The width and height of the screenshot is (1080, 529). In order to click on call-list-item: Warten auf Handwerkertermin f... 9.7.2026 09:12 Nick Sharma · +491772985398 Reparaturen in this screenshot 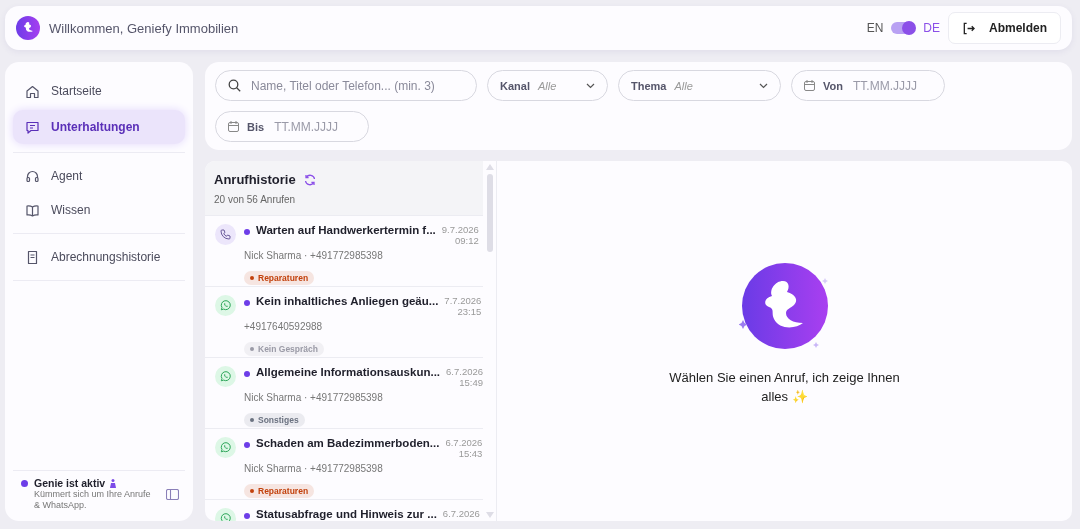, I will do `click(344, 251)`.